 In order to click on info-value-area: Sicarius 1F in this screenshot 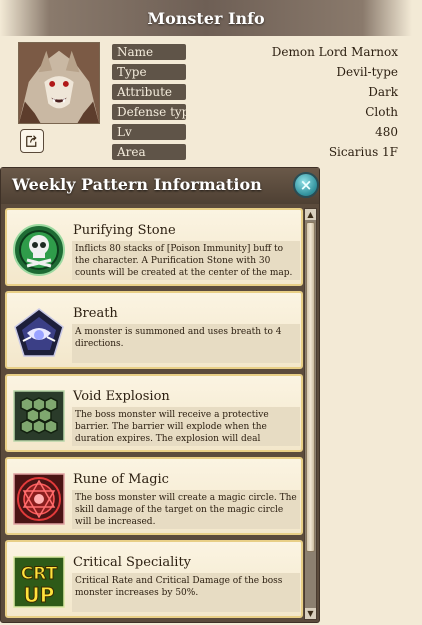, I will do `click(363, 151)`.